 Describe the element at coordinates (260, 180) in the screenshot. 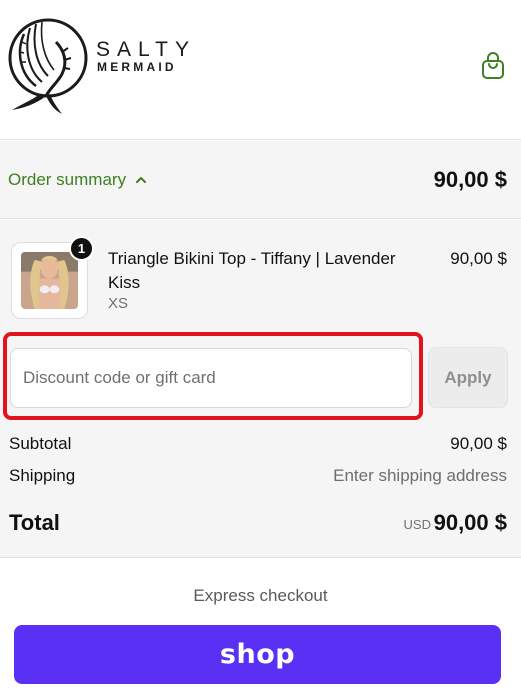

I see `order-summary-toggle: Order summary 90,00 $` at that location.